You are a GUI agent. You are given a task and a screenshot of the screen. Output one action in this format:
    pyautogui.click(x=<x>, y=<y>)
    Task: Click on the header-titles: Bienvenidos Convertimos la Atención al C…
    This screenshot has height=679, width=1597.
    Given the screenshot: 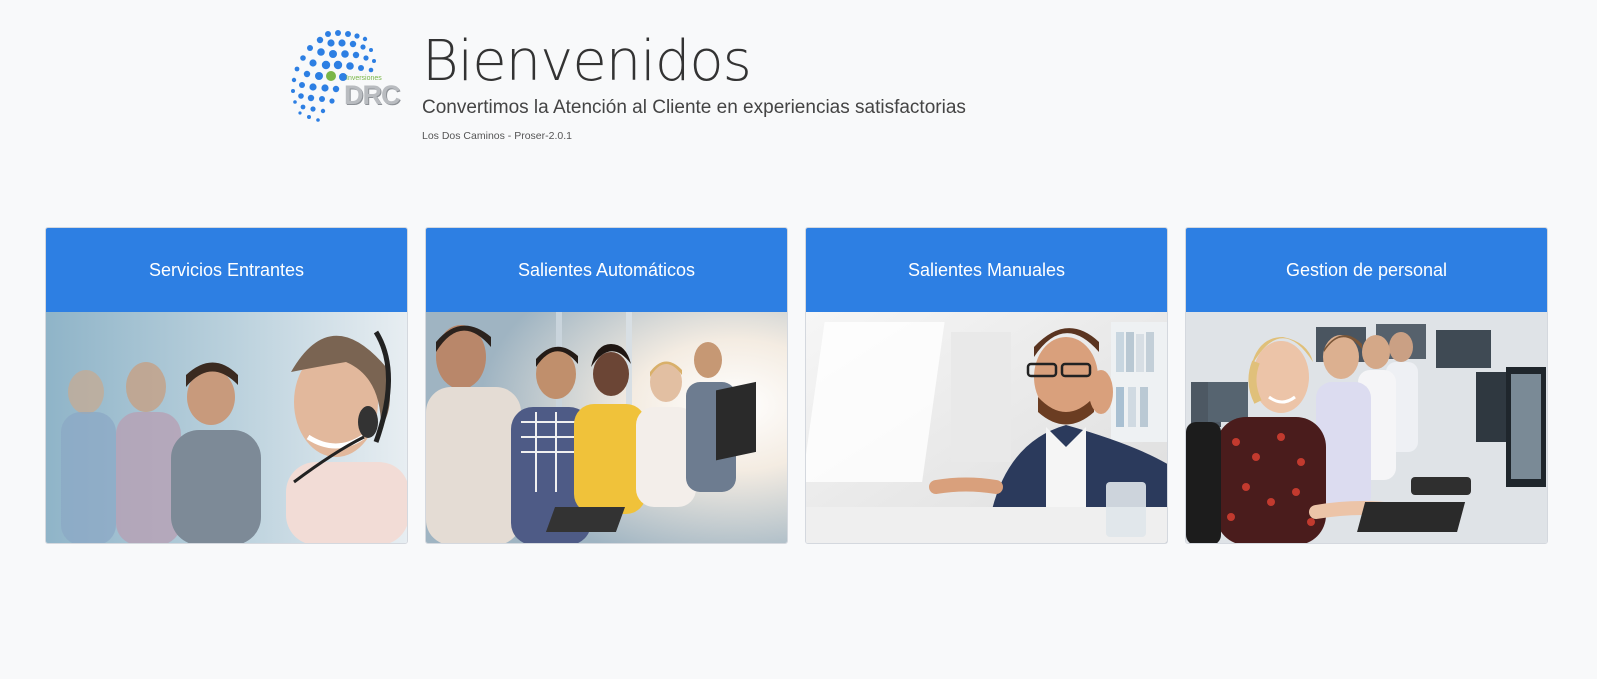 What is the action you would take?
    pyautogui.click(x=694, y=85)
    